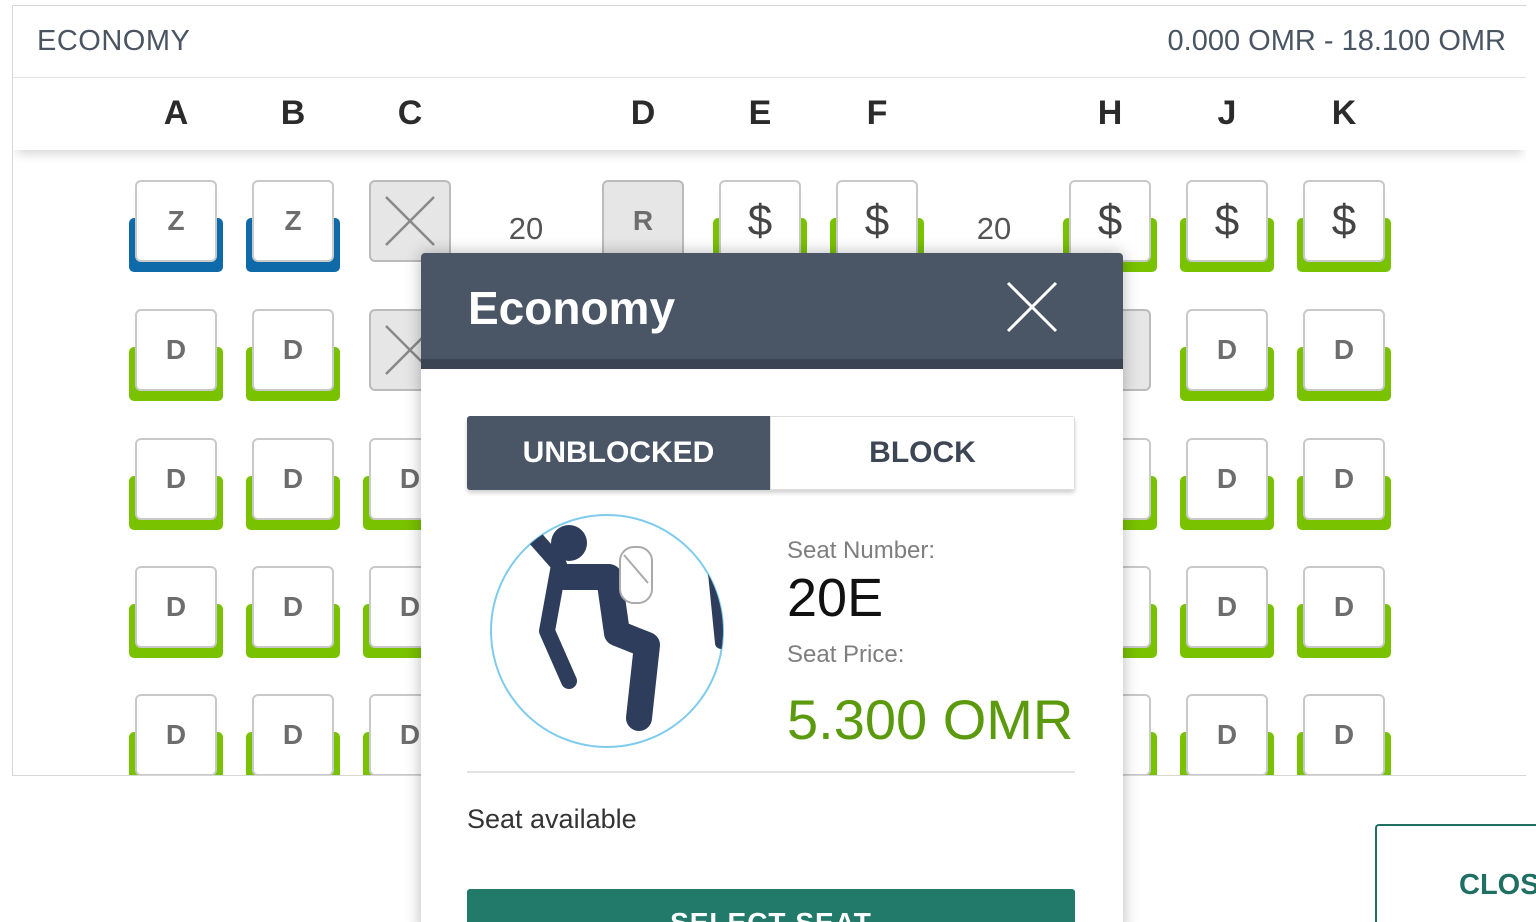 This screenshot has width=1536, height=922. I want to click on column-letter-j: J, so click(1227, 113).